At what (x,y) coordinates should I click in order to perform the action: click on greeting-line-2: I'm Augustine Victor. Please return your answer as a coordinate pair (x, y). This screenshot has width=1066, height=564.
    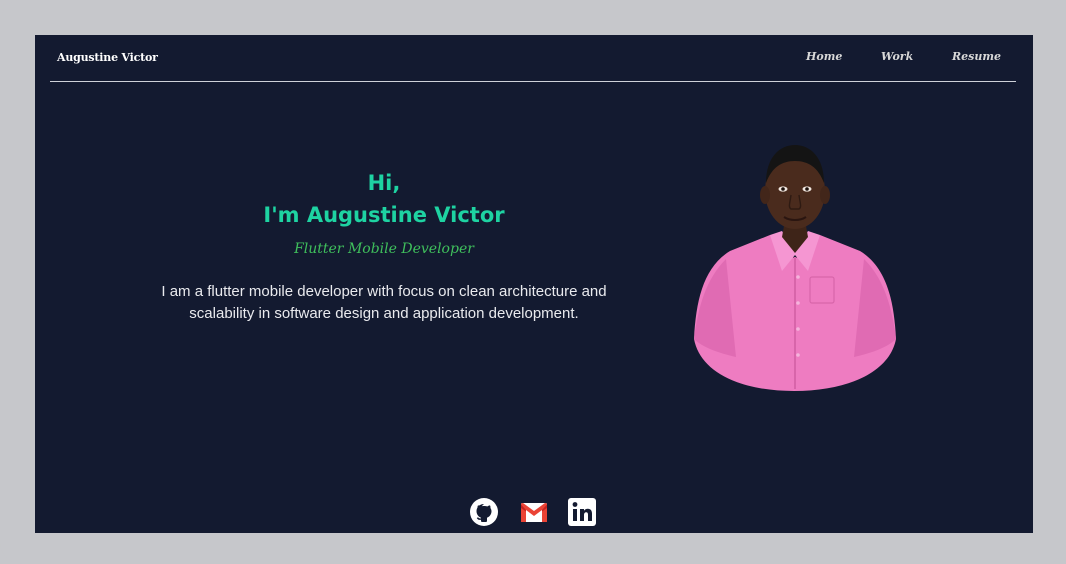
    Looking at the image, I should click on (384, 215).